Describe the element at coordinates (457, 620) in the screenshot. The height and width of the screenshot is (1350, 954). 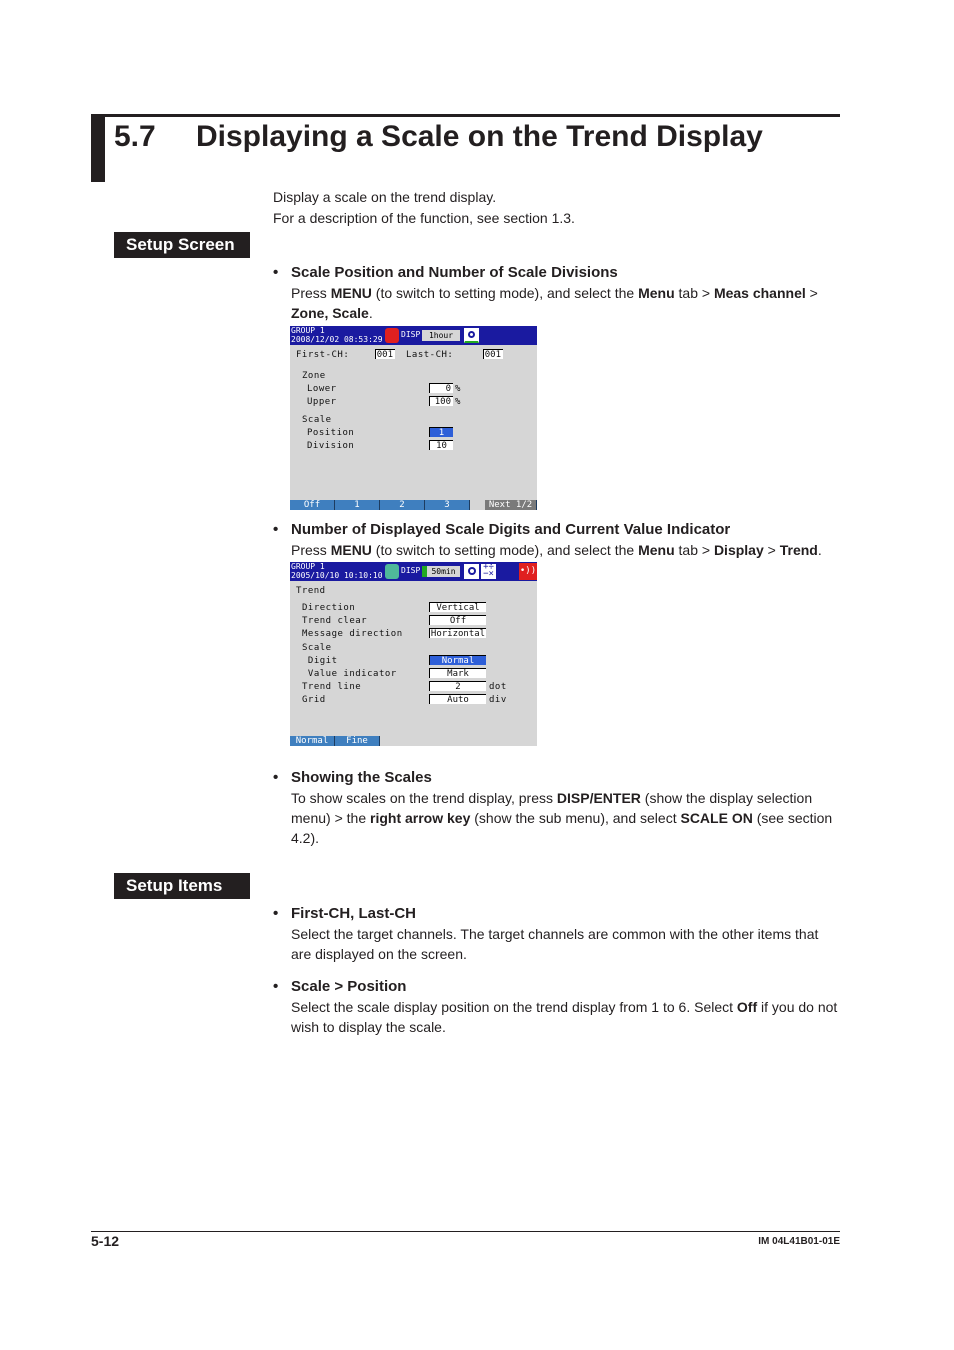
I see `trend-clear-field: Off` at that location.